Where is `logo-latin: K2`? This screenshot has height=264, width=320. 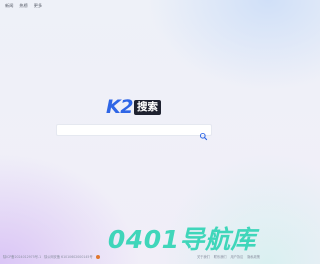 logo-latin: K2 is located at coordinates (119, 107).